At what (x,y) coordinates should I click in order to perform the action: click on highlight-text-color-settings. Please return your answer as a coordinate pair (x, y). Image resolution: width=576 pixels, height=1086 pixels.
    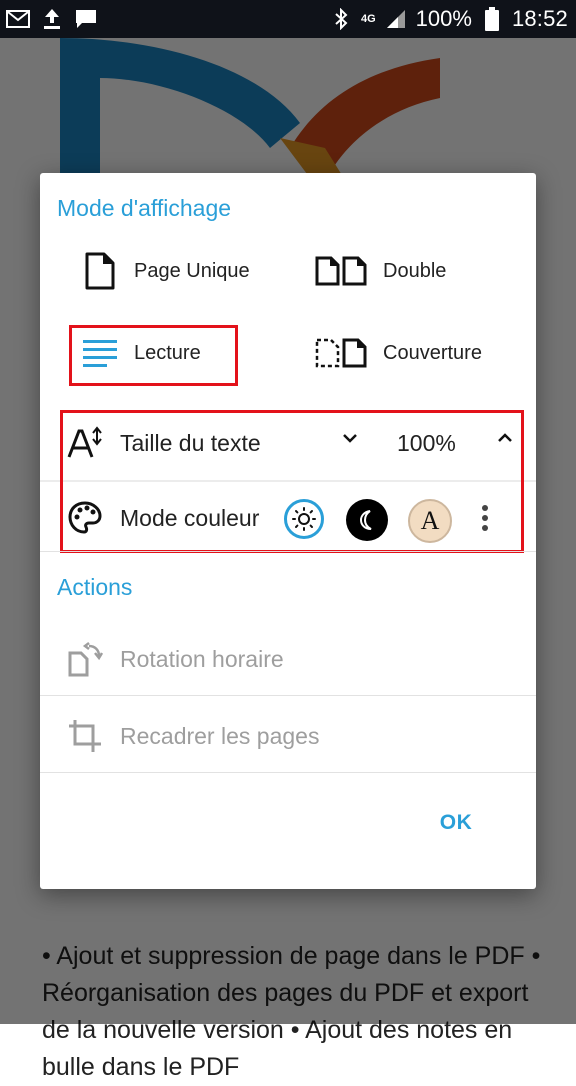
    Looking at the image, I should click on (292, 481).